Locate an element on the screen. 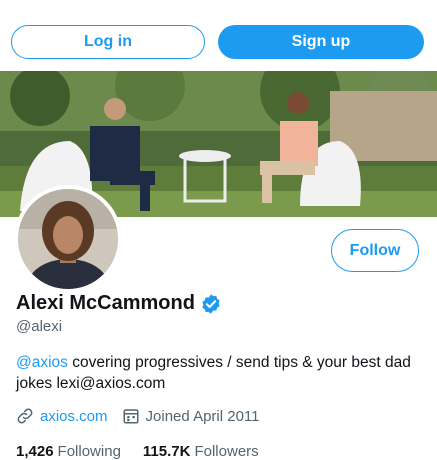 The height and width of the screenshot is (460, 437). follow-button: Follow is located at coordinates (375, 250).